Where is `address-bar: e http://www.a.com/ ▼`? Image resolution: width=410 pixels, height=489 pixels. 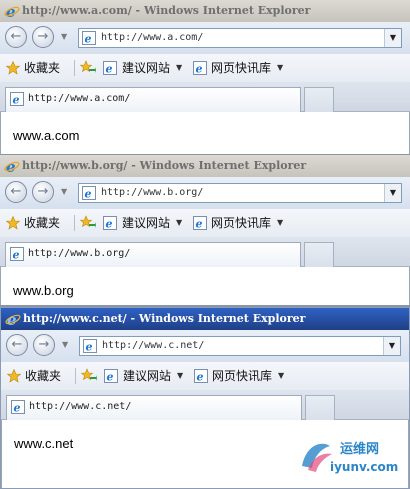
address-bar: e http://www.a.com/ ▼ is located at coordinates (240, 38).